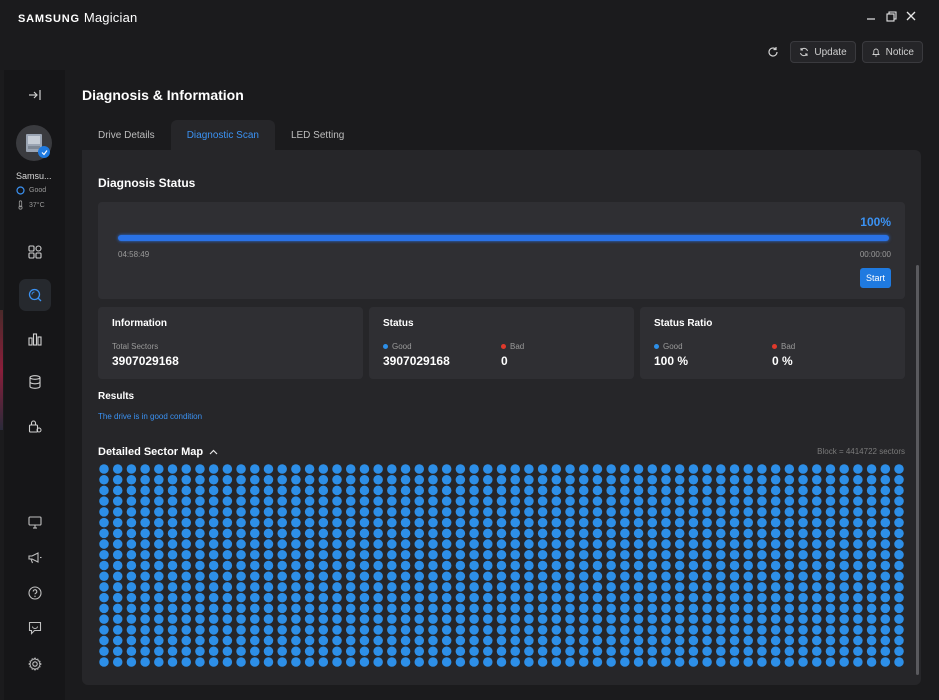  What do you see at coordinates (911, 16) in the screenshot?
I see `close-button` at bounding box center [911, 16].